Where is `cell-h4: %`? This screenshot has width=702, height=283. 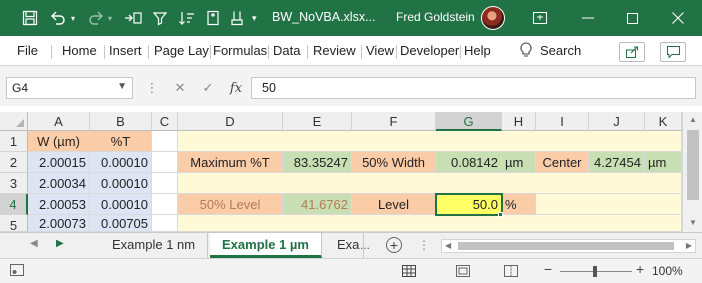 cell-h4: % is located at coordinates (519, 204).